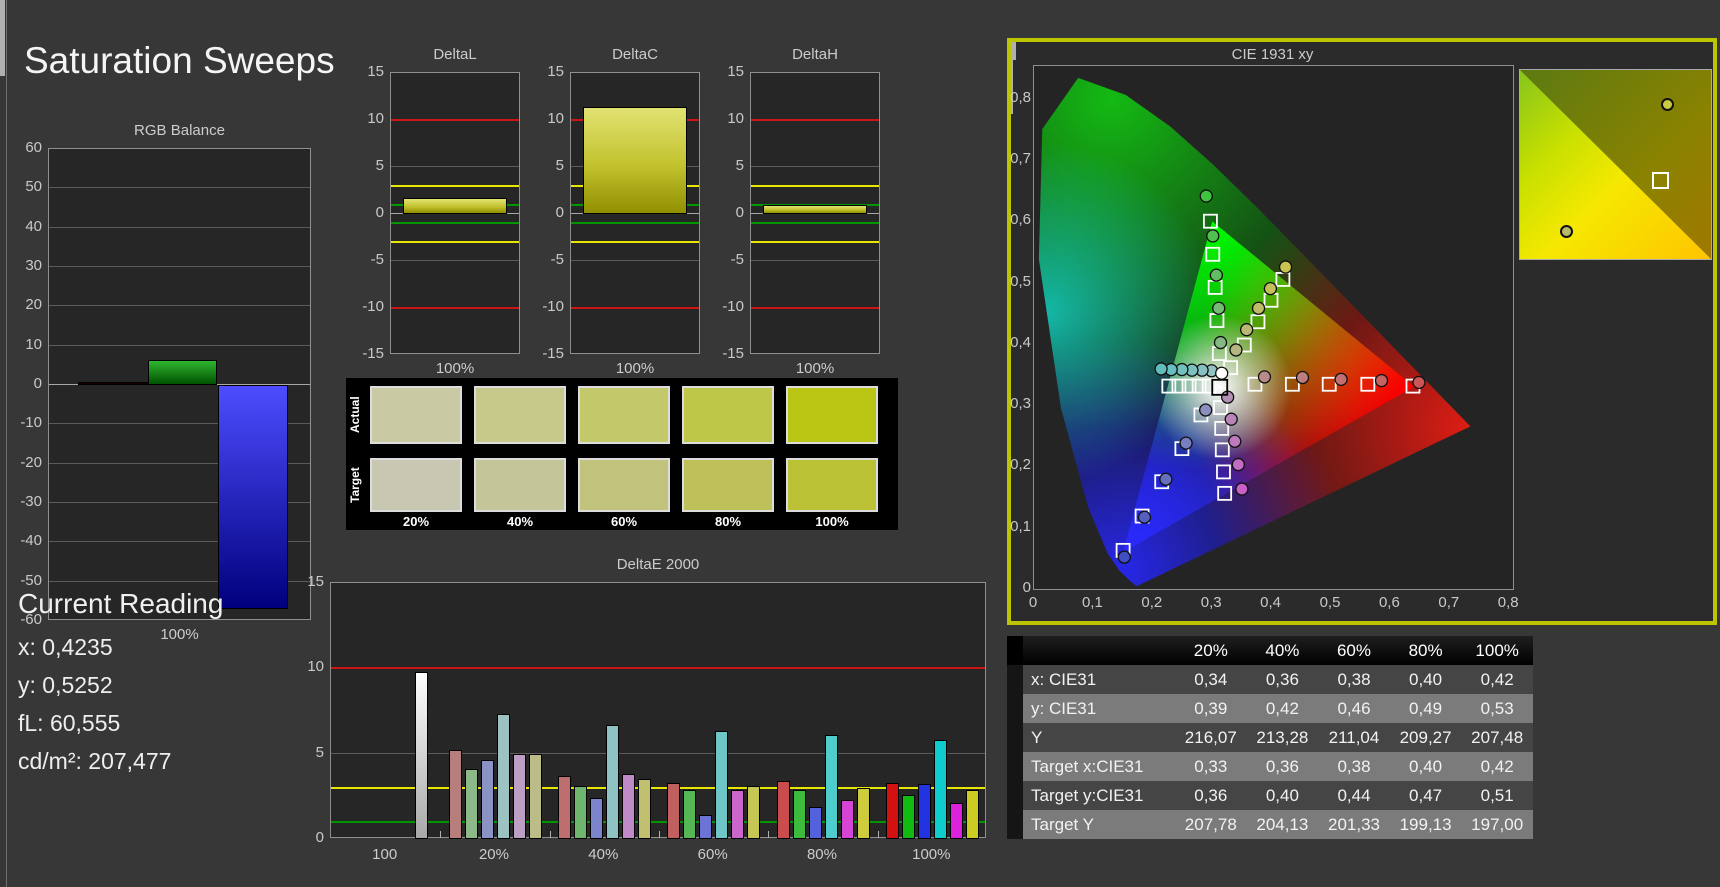 Image resolution: width=1720 pixels, height=887 pixels. Describe the element at coordinates (1020, 342) in the screenshot. I see `cie-y-tick-label: 0,4` at that location.